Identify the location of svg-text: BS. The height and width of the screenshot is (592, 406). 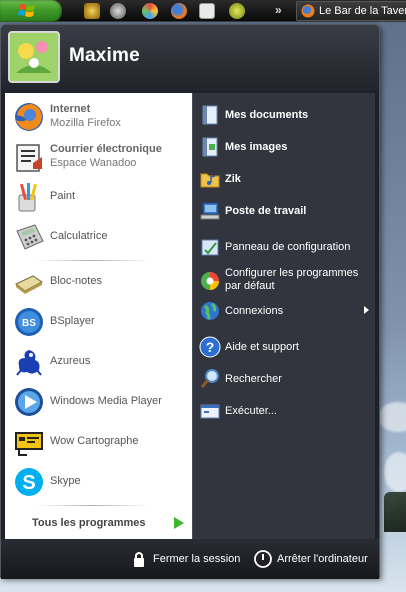
(29, 323).